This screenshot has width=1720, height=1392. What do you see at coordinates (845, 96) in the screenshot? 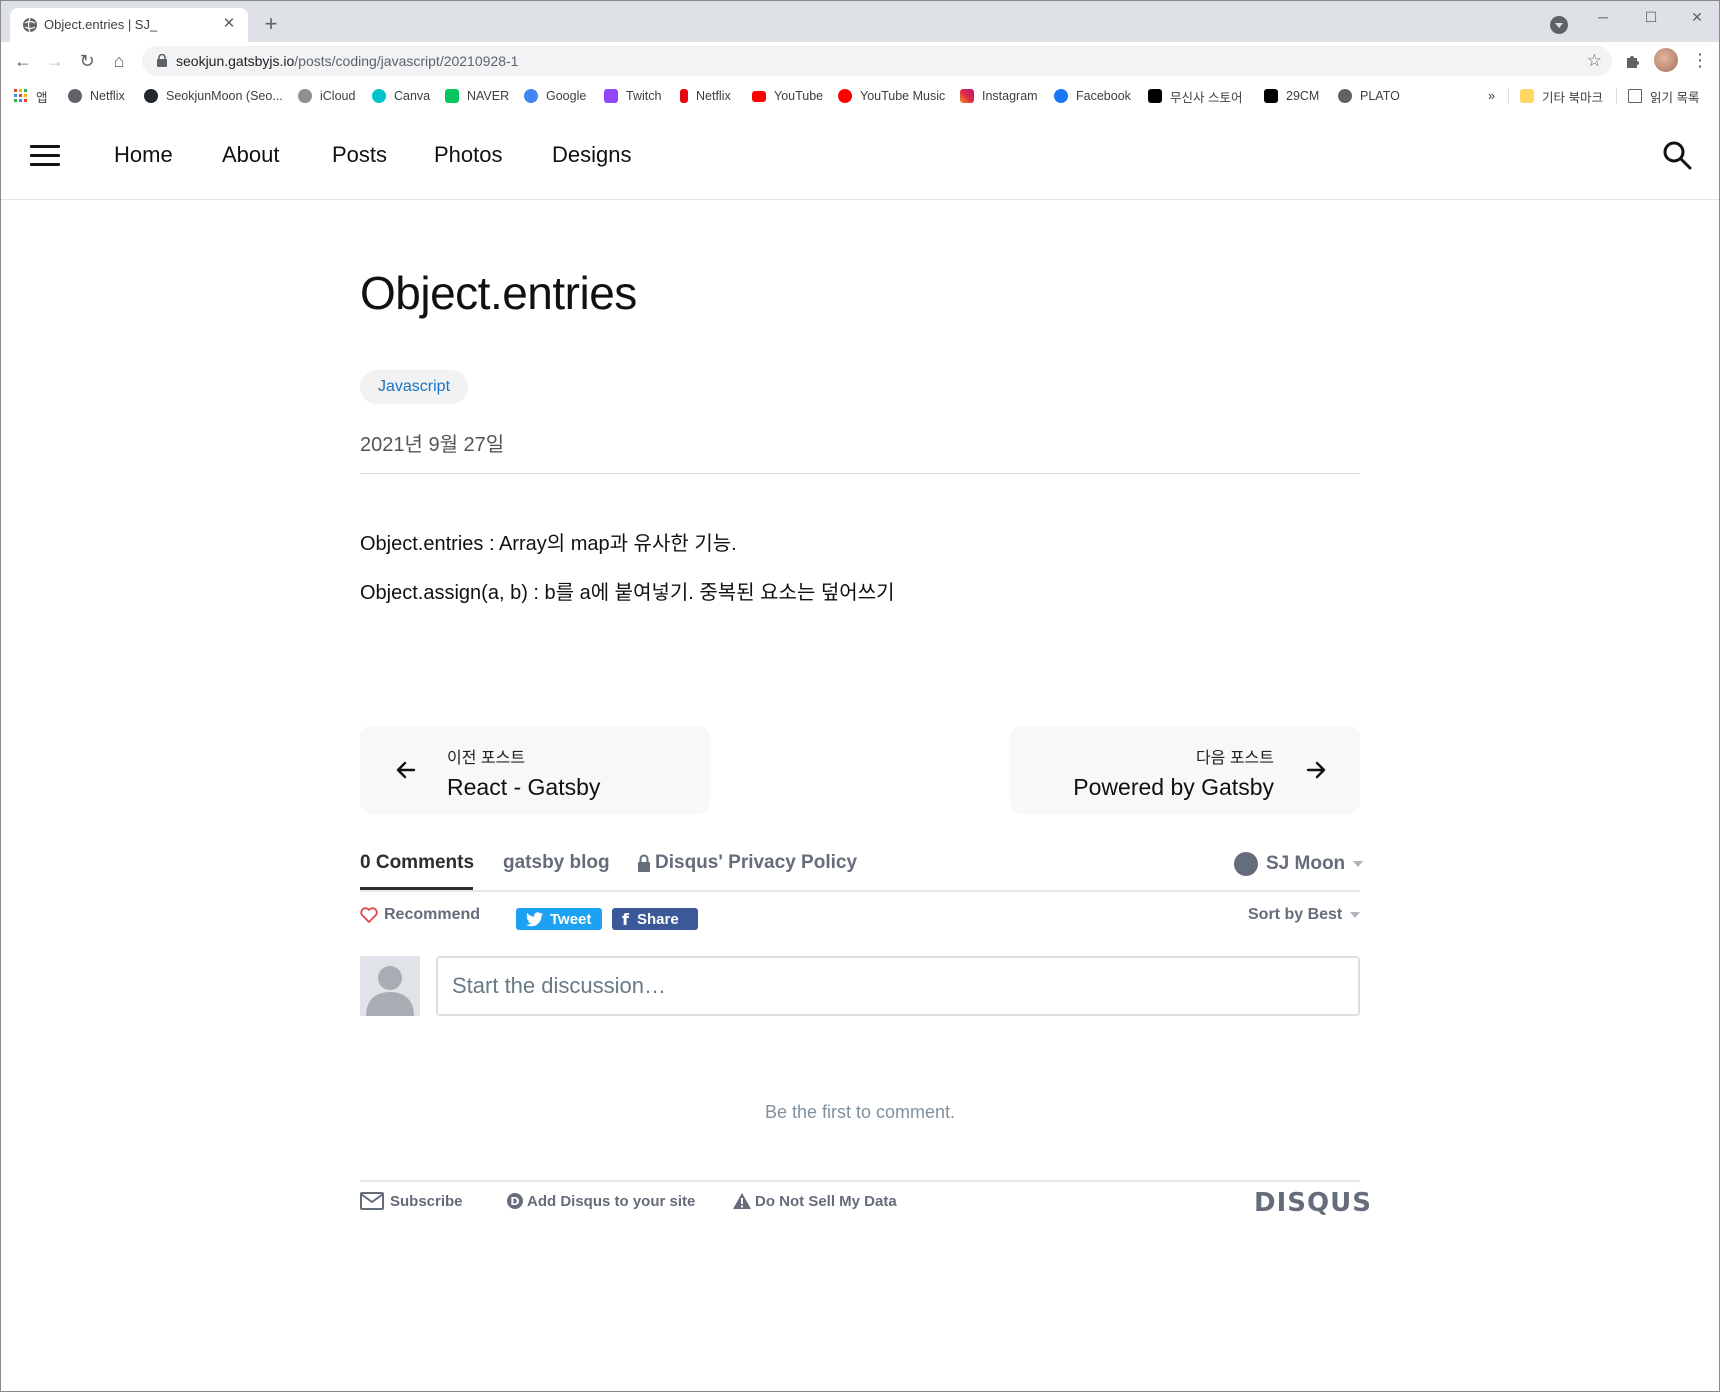
I see `youtube-music-icon` at bounding box center [845, 96].